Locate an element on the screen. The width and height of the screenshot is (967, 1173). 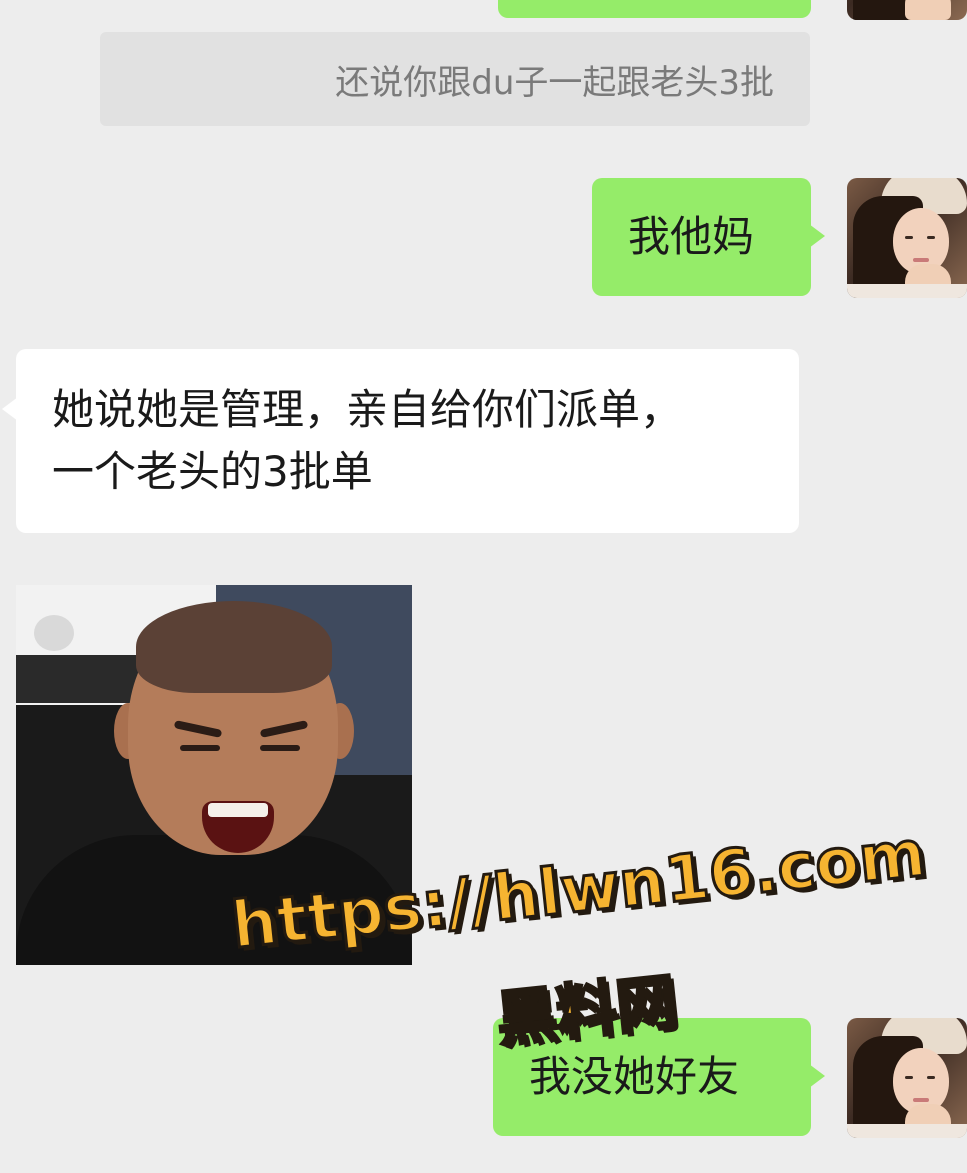
outgoing-message-bubble: 我他妈 is located at coordinates (708, 237).